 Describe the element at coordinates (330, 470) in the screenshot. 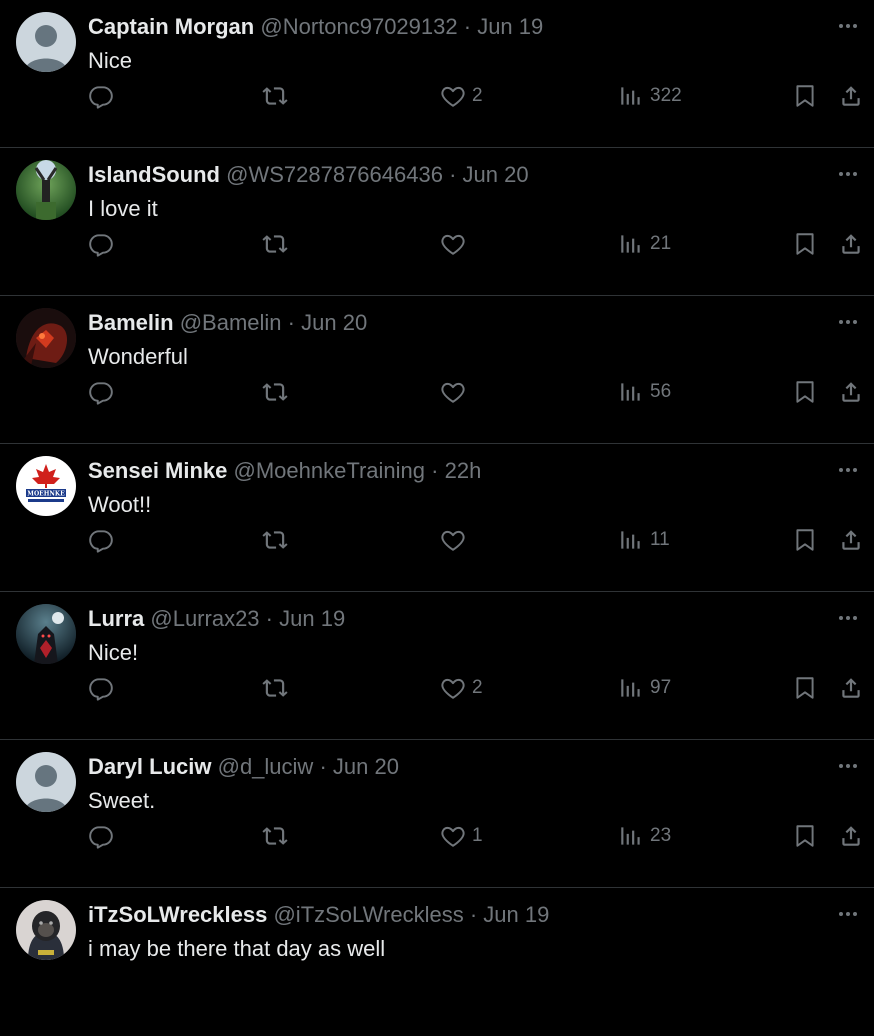

I see `user-handle: @MoehnkeTraining` at that location.